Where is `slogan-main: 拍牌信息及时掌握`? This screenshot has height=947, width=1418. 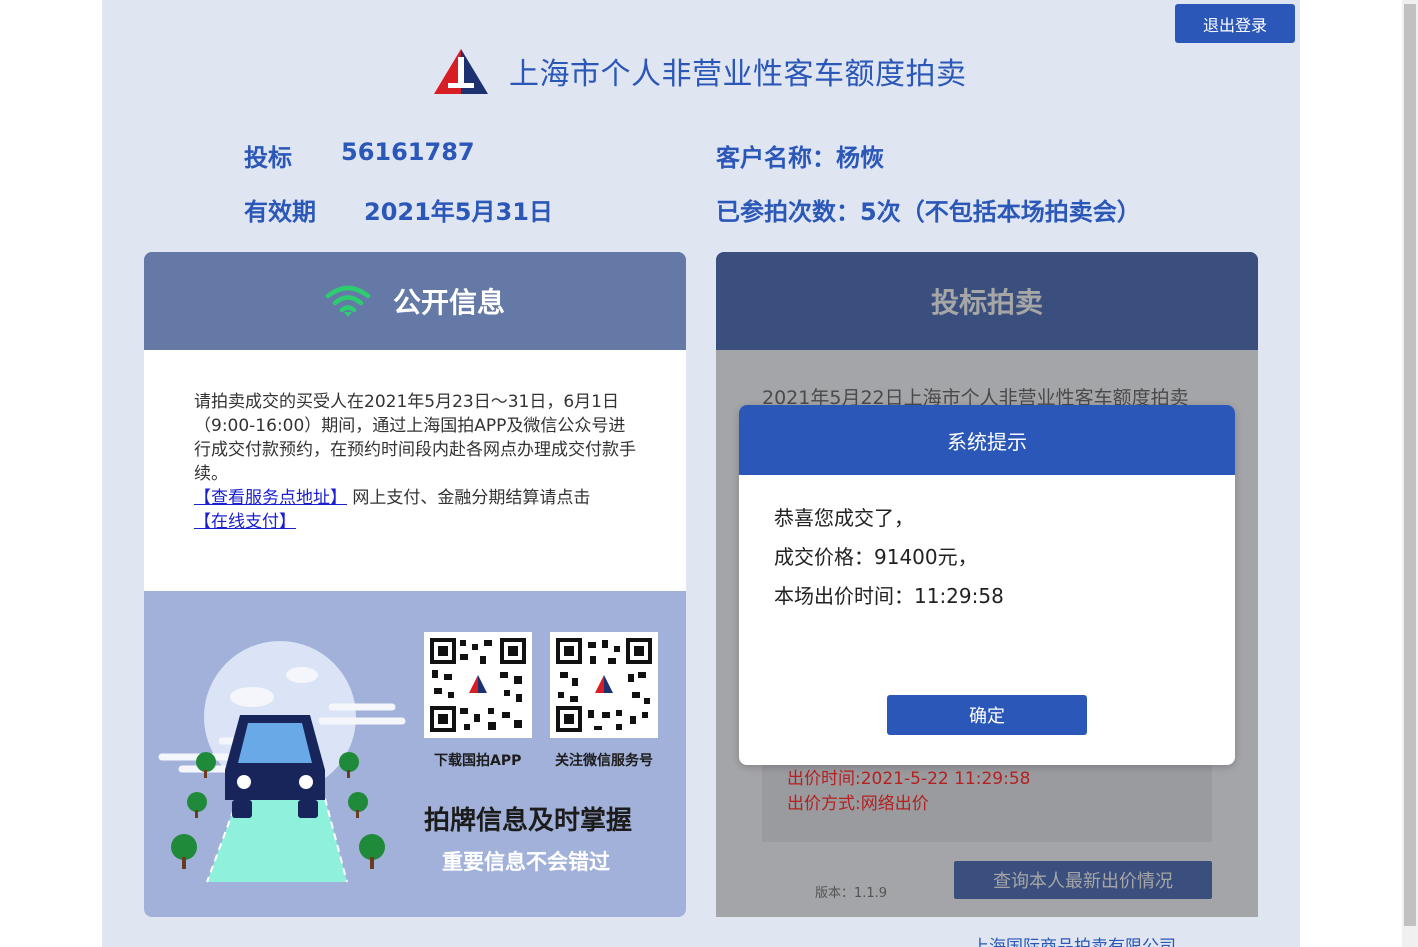
slogan-main: 拍牌信息及时掌握 is located at coordinates (528, 821).